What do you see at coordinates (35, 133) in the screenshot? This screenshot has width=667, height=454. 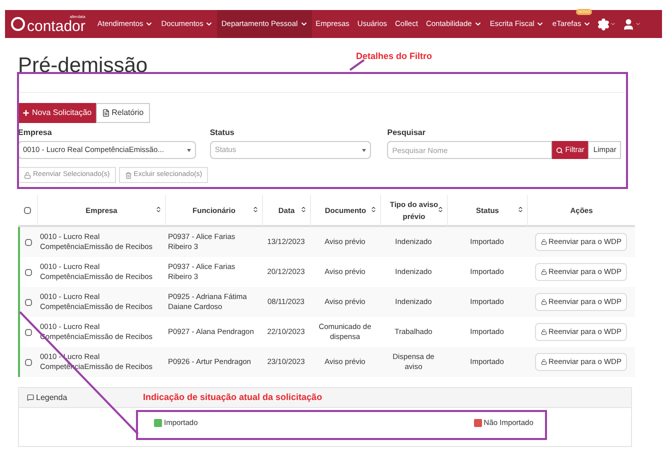 I see `field-label: Empresa` at bounding box center [35, 133].